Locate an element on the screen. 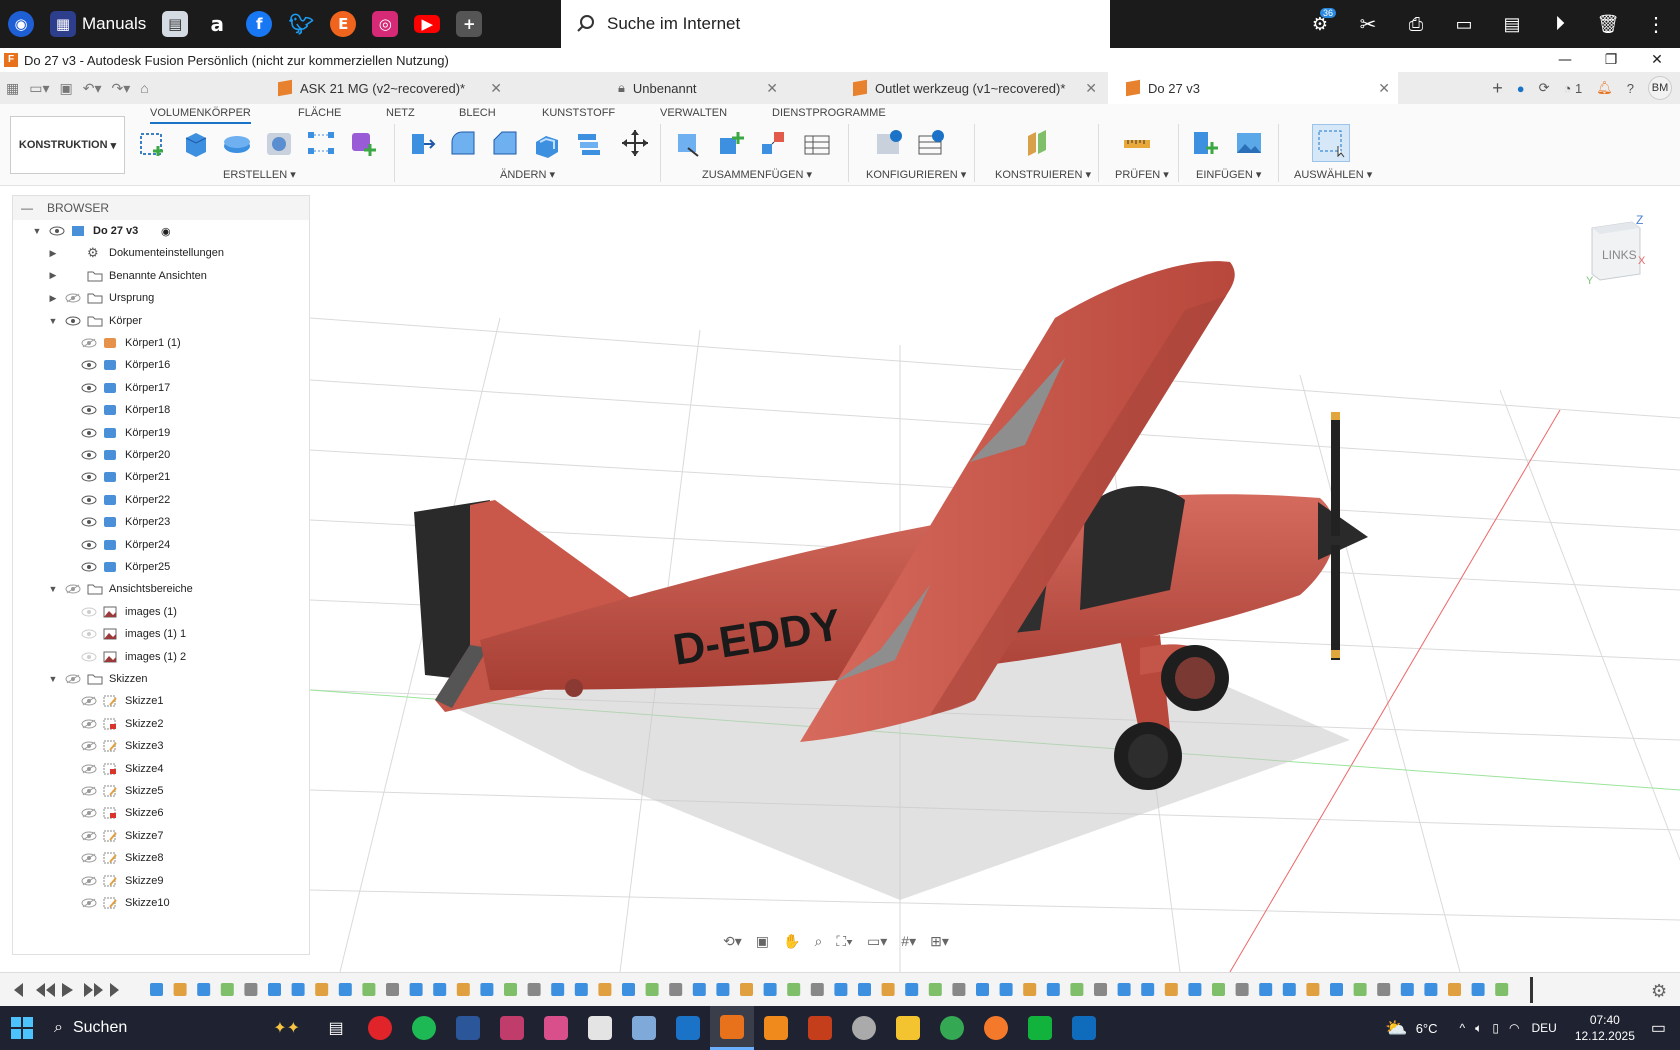 The width and height of the screenshot is (1680, 1050). facebook-icon: f is located at coordinates (259, 24).